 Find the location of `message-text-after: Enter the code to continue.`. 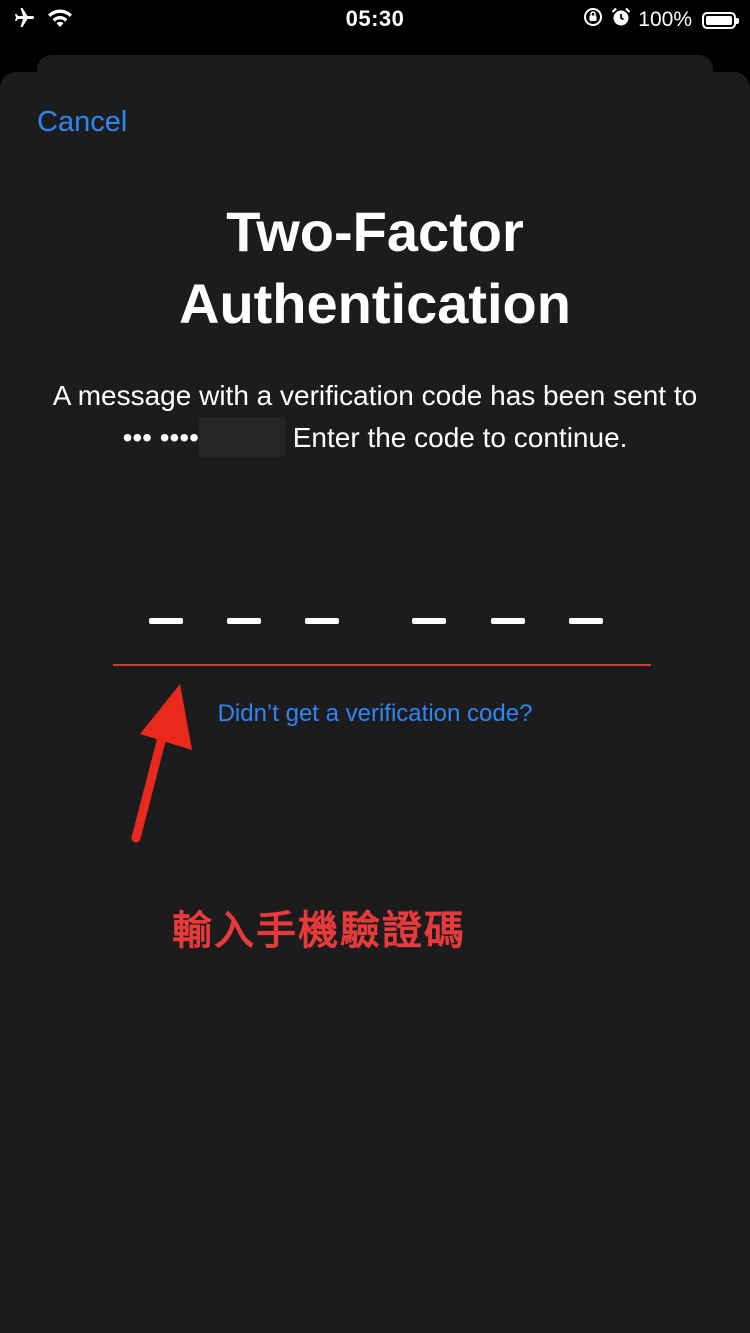

message-text-after: Enter the code to continue. is located at coordinates (456, 437).